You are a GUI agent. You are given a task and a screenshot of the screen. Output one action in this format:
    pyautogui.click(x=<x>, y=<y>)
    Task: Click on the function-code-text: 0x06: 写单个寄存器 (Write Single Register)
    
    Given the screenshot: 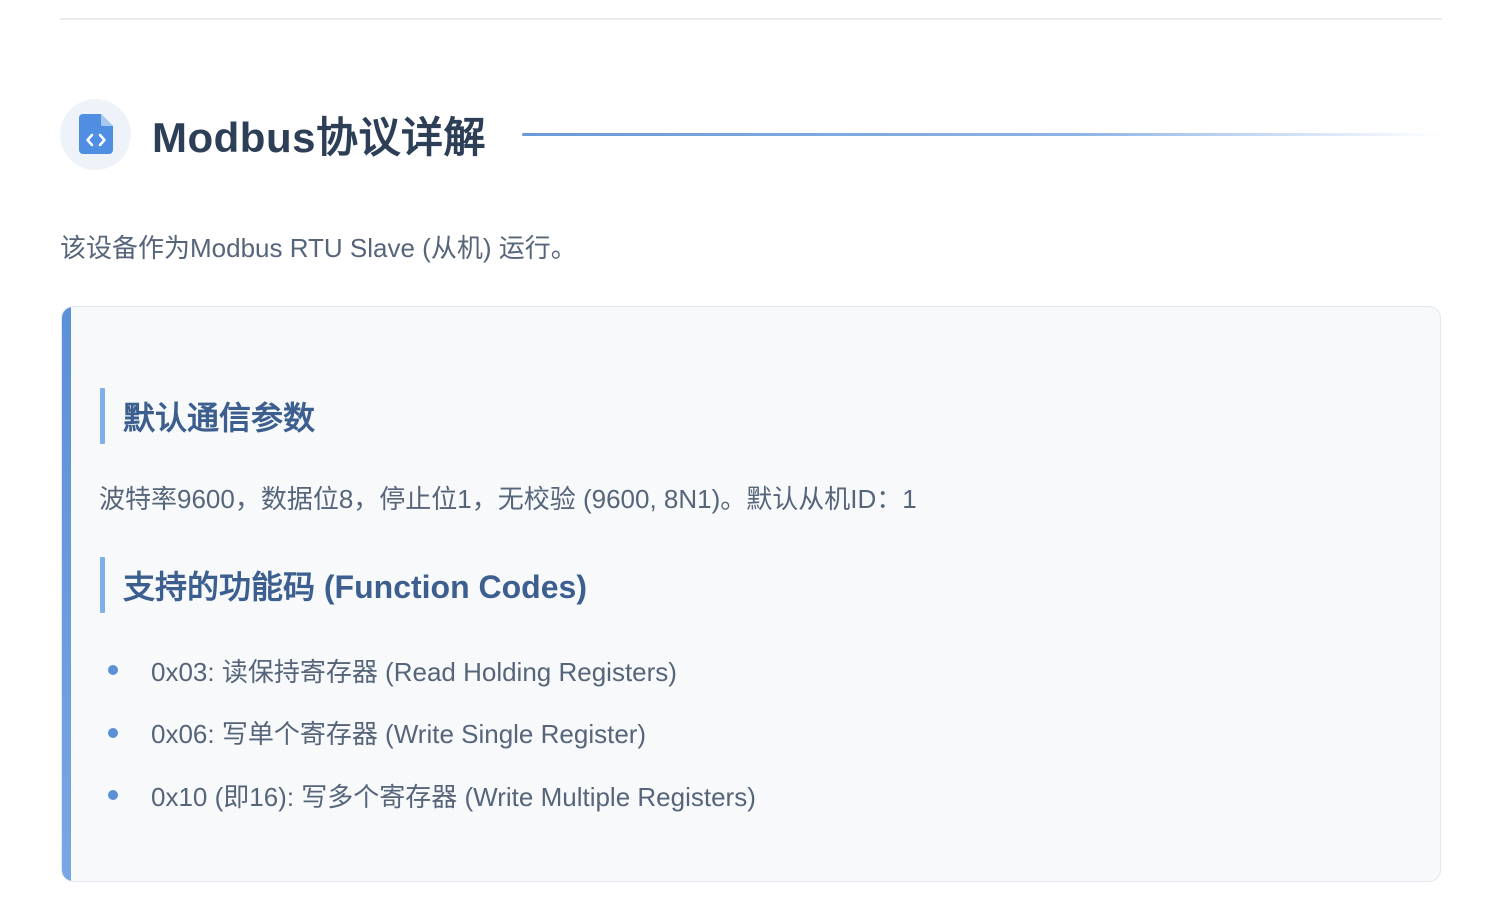 What is the action you would take?
    pyautogui.click(x=399, y=734)
    